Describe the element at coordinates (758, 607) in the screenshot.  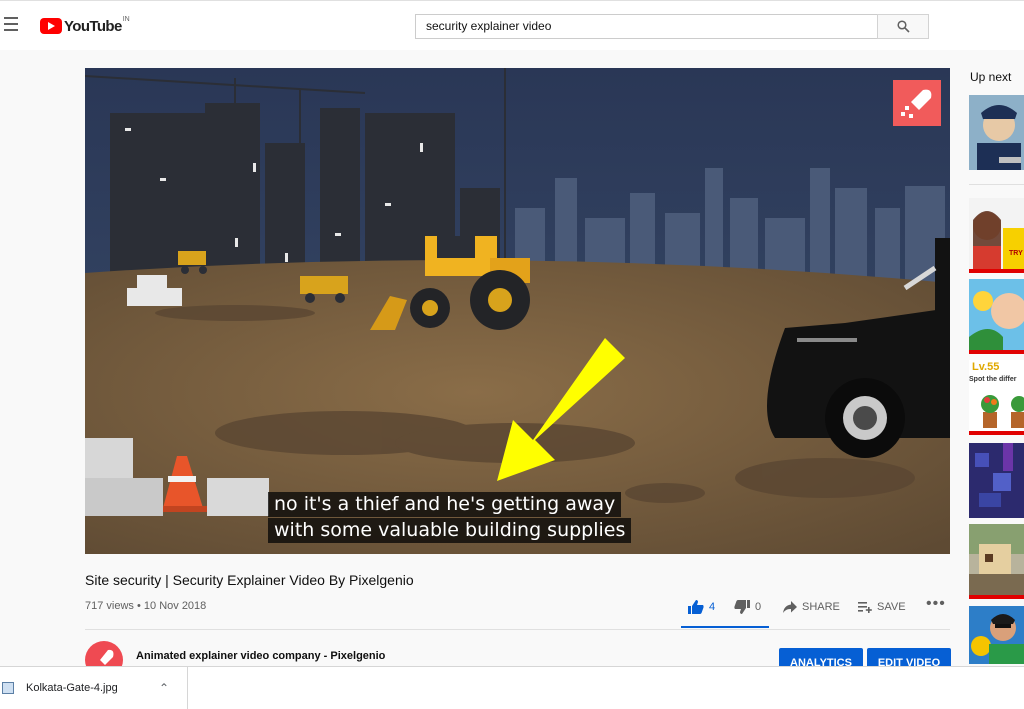
I see `dislike-count: 0` at that location.